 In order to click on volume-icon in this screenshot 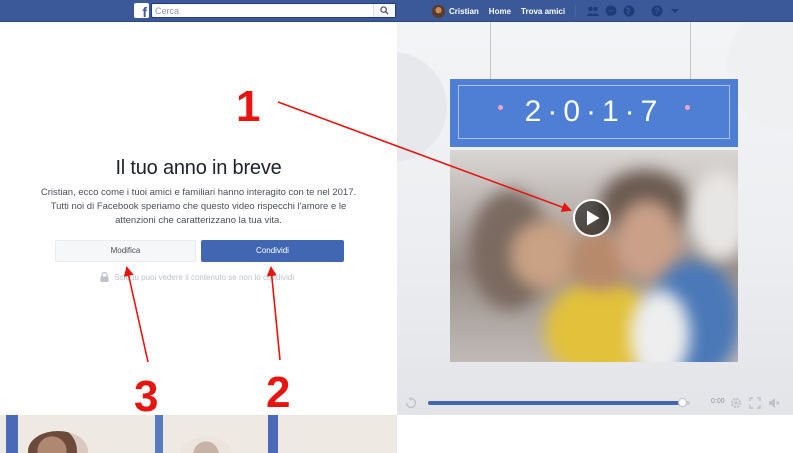, I will do `click(774, 403)`.